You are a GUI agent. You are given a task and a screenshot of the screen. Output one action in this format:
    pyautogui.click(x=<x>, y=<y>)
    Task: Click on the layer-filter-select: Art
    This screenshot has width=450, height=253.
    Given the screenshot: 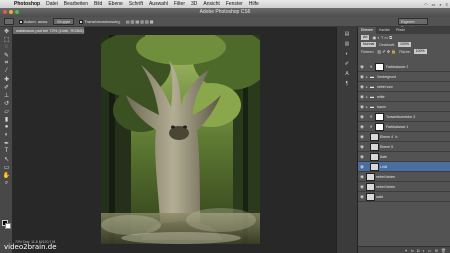 What is the action you would take?
    pyautogui.click(x=365, y=37)
    